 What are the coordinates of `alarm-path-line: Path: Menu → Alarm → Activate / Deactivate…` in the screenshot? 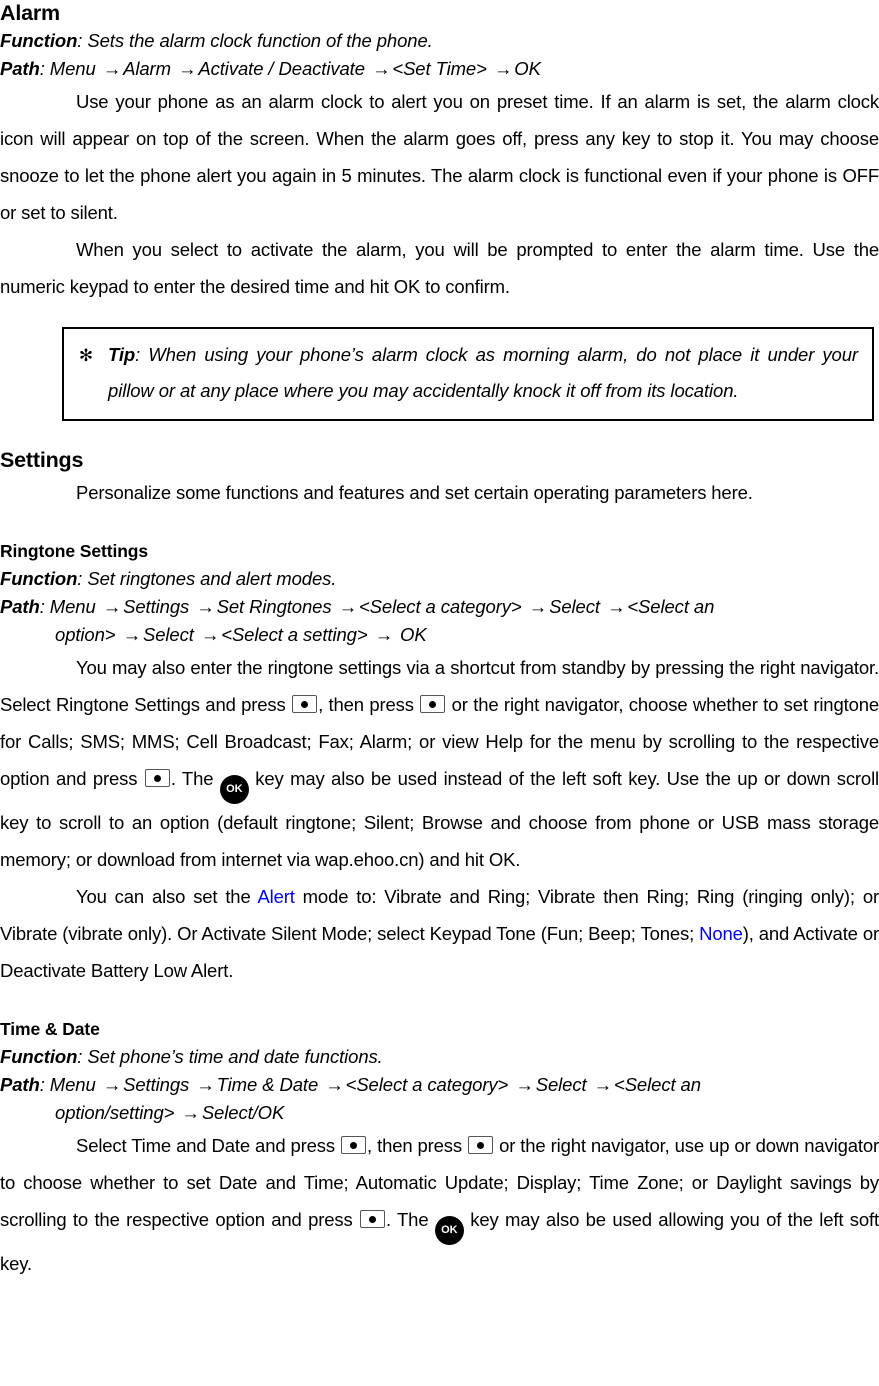 It's located at (439, 69).